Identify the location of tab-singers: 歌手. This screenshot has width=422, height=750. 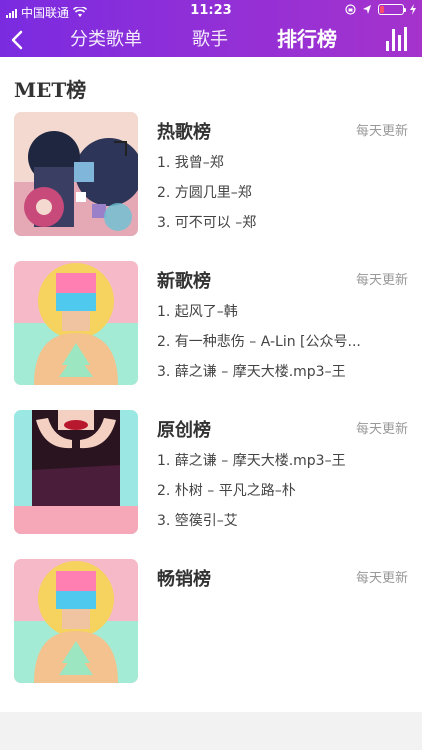
(210, 40).